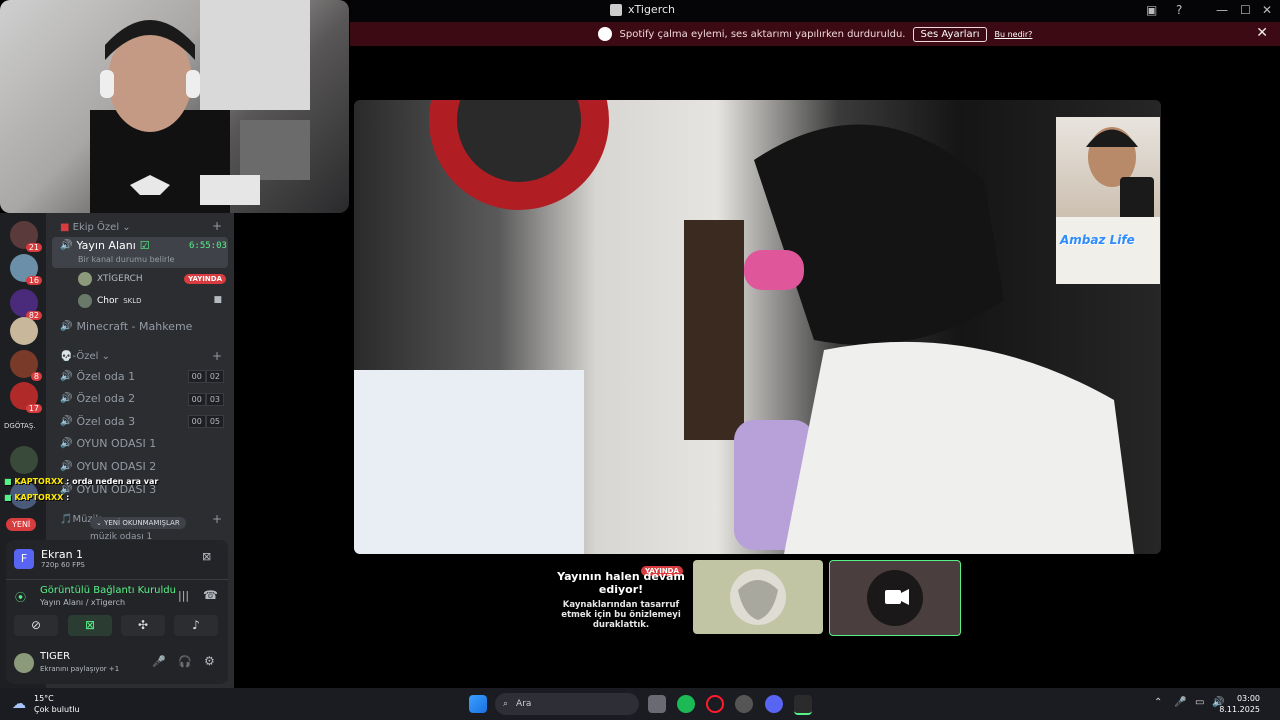  Describe the element at coordinates (1222, 10) in the screenshot. I see `minimize-button: —` at that location.